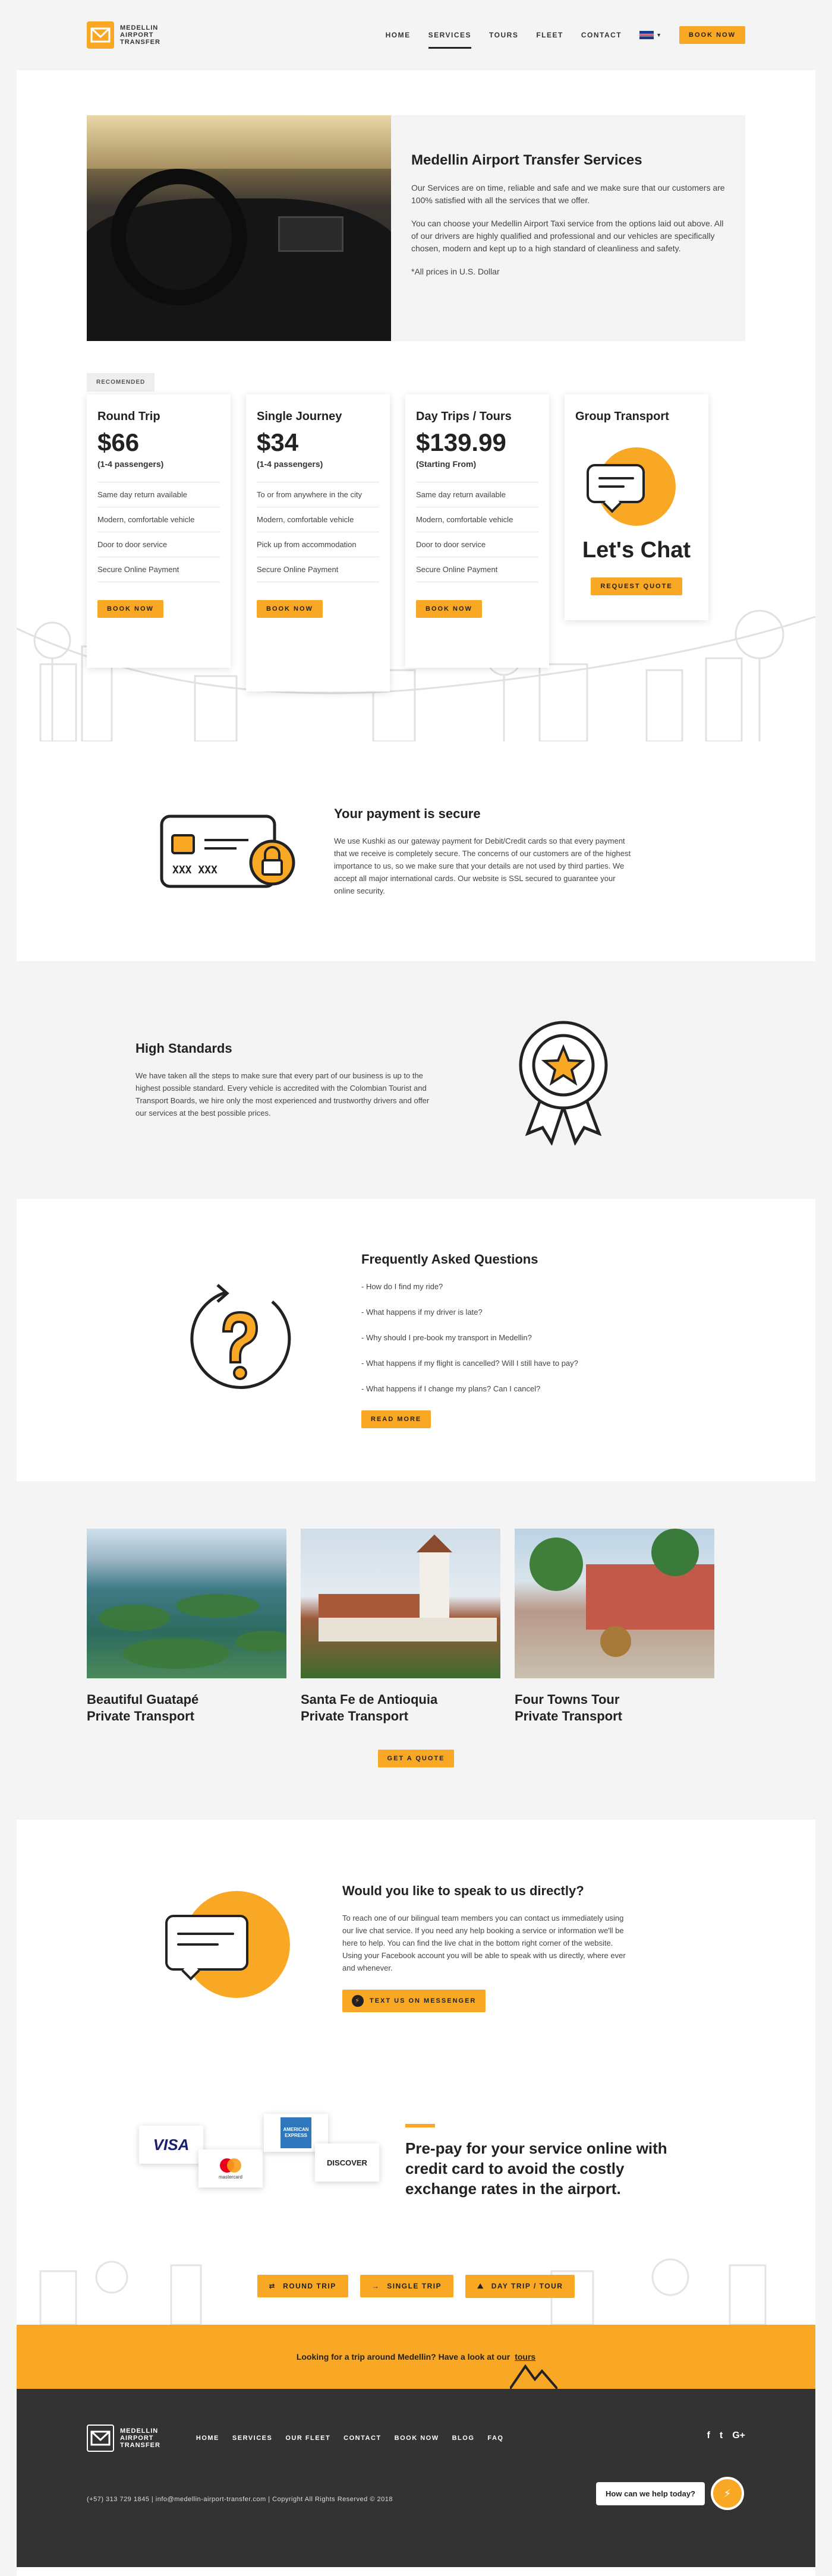 Image resolution: width=832 pixels, height=2576 pixels. I want to click on quick-round-trip-button: ⇄ ROUND TRIP, so click(302, 2286).